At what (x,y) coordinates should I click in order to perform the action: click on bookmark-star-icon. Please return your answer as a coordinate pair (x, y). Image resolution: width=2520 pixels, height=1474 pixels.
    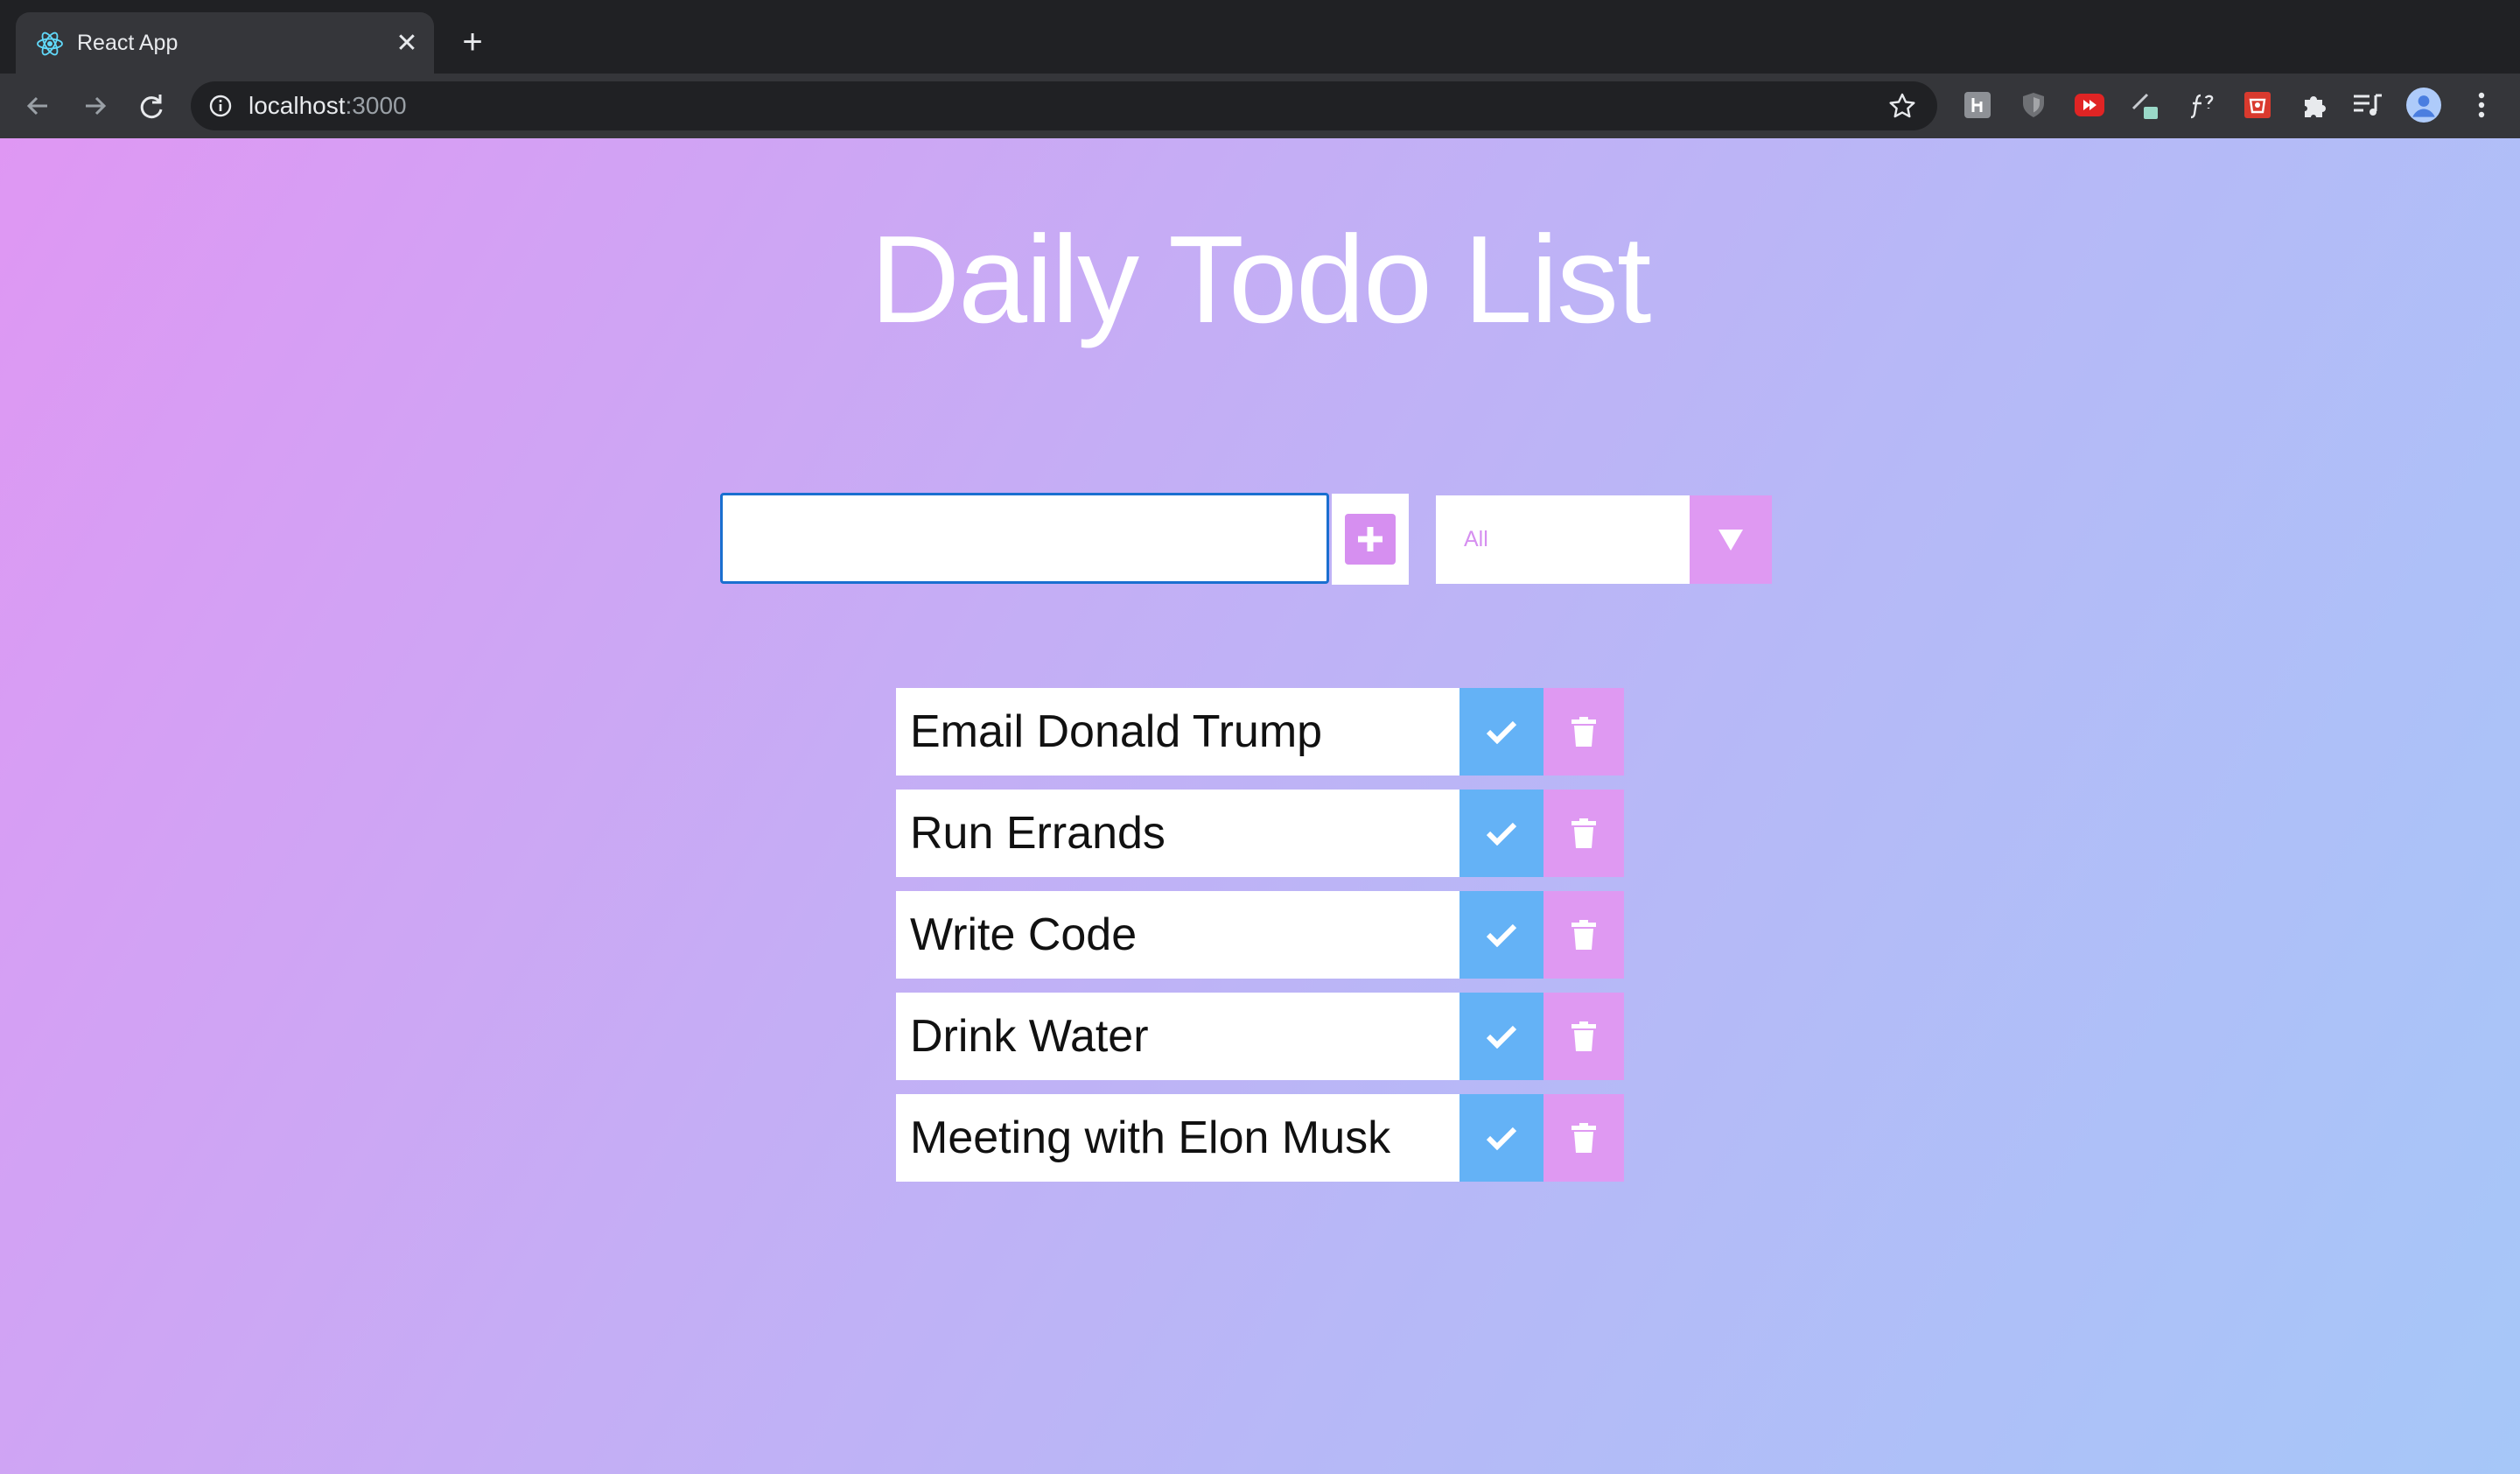
    Looking at the image, I should click on (1902, 106).